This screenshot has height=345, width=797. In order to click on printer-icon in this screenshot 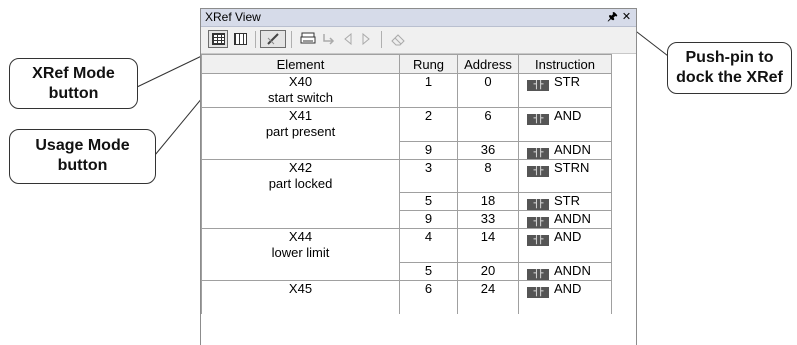, I will do `click(308, 38)`.